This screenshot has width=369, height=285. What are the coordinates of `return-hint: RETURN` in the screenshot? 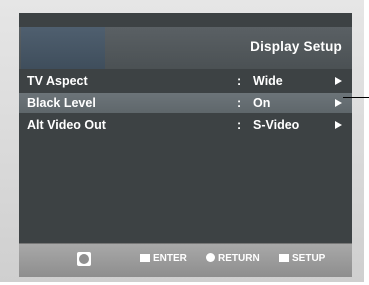 It's located at (233, 260).